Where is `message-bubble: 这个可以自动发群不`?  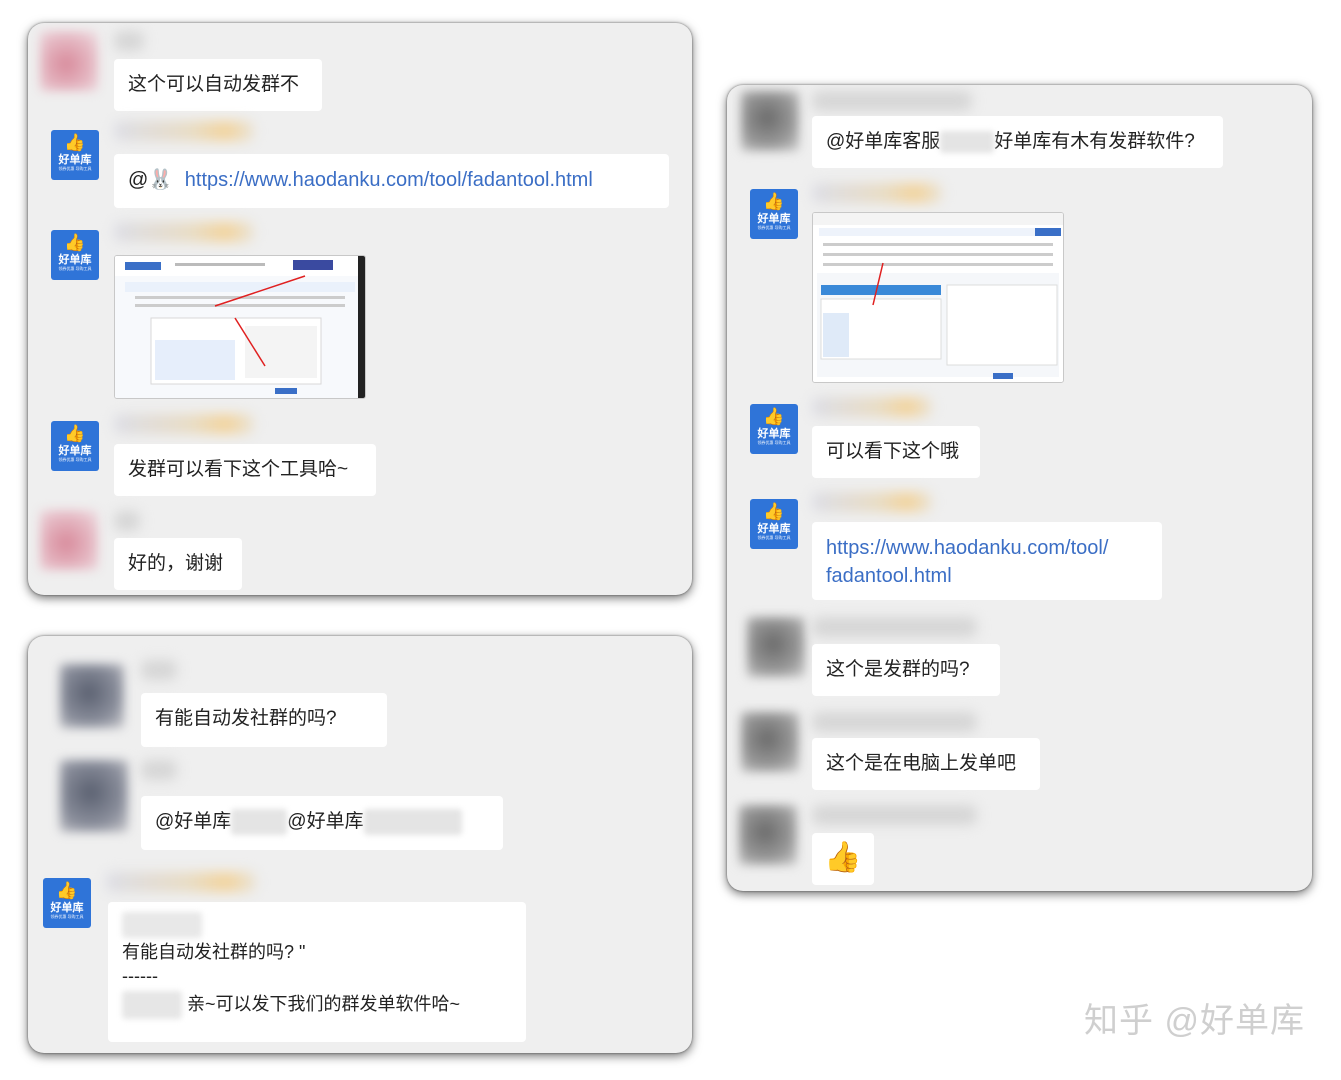 message-bubble: 这个可以自动发群不 is located at coordinates (218, 85).